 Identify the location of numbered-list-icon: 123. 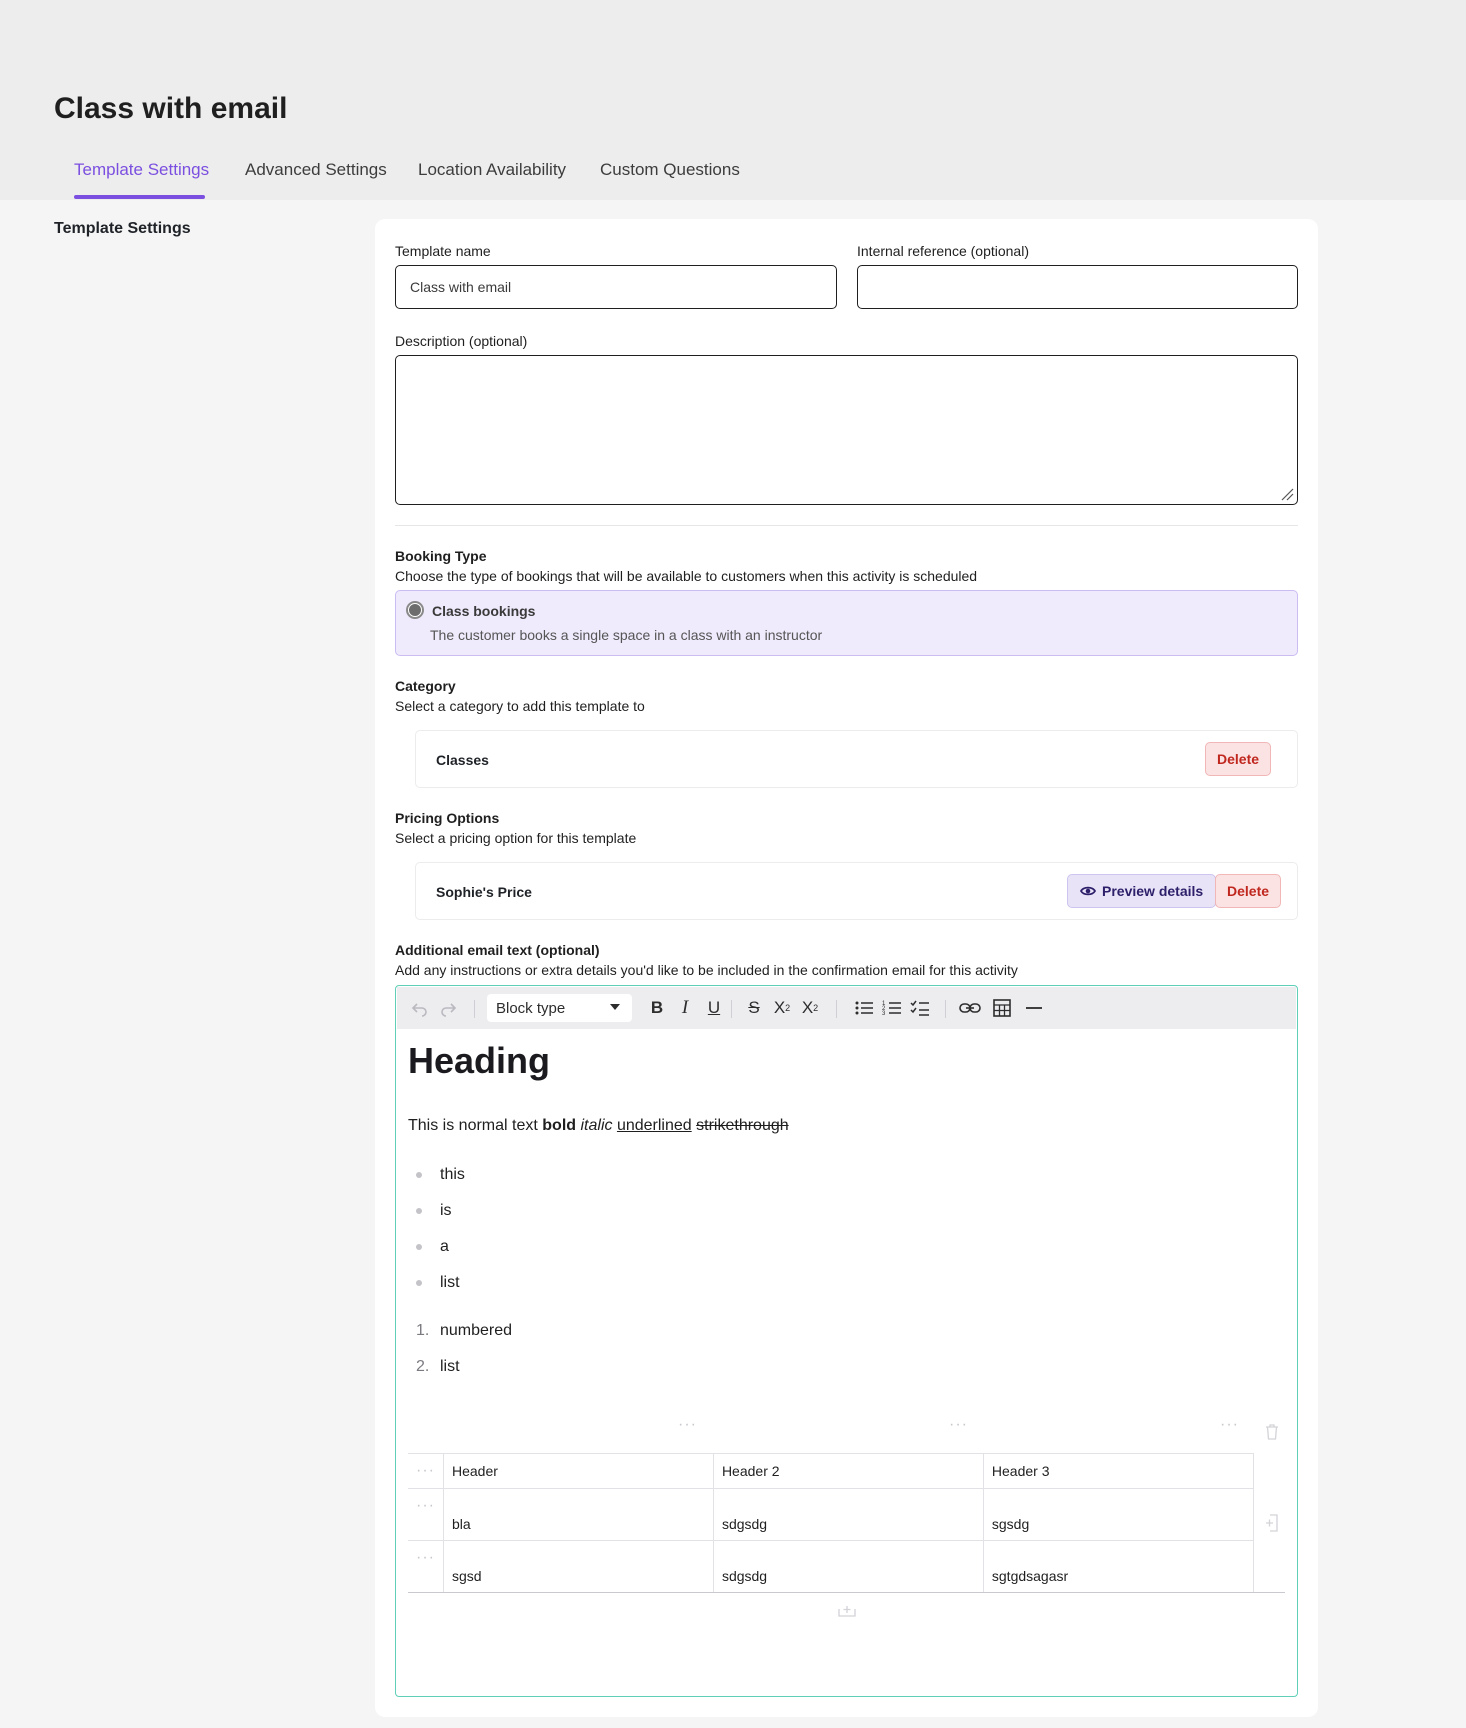
(892, 1008).